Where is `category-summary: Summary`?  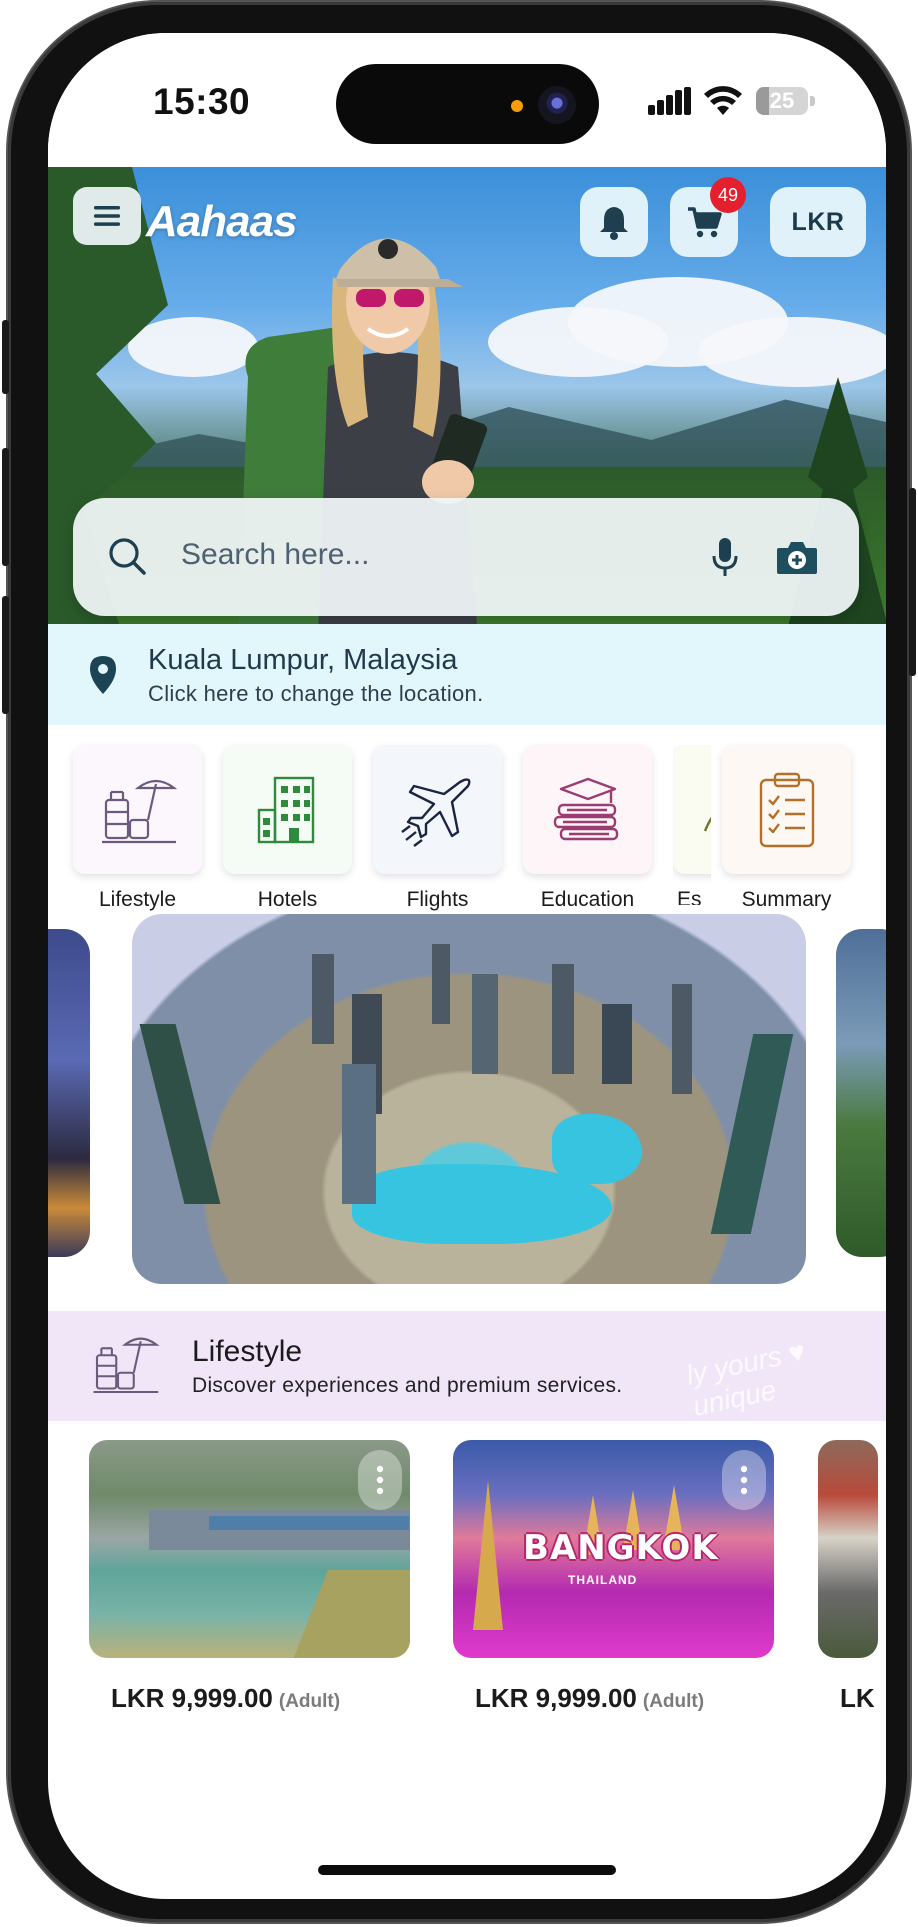
category-summary: Summary is located at coordinates (786, 828).